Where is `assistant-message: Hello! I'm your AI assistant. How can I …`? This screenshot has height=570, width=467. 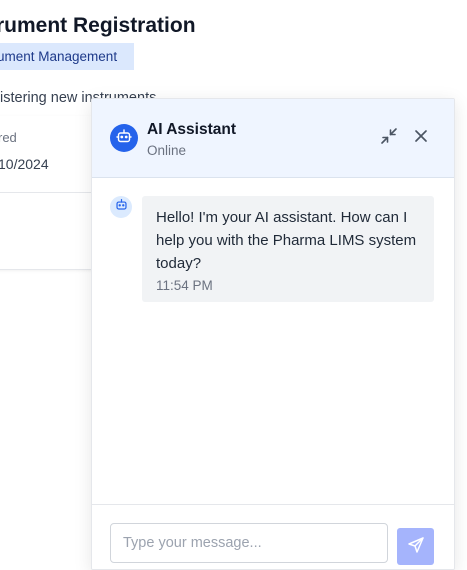
assistant-message: Hello! I'm your AI assistant. How can I … is located at coordinates (288, 249).